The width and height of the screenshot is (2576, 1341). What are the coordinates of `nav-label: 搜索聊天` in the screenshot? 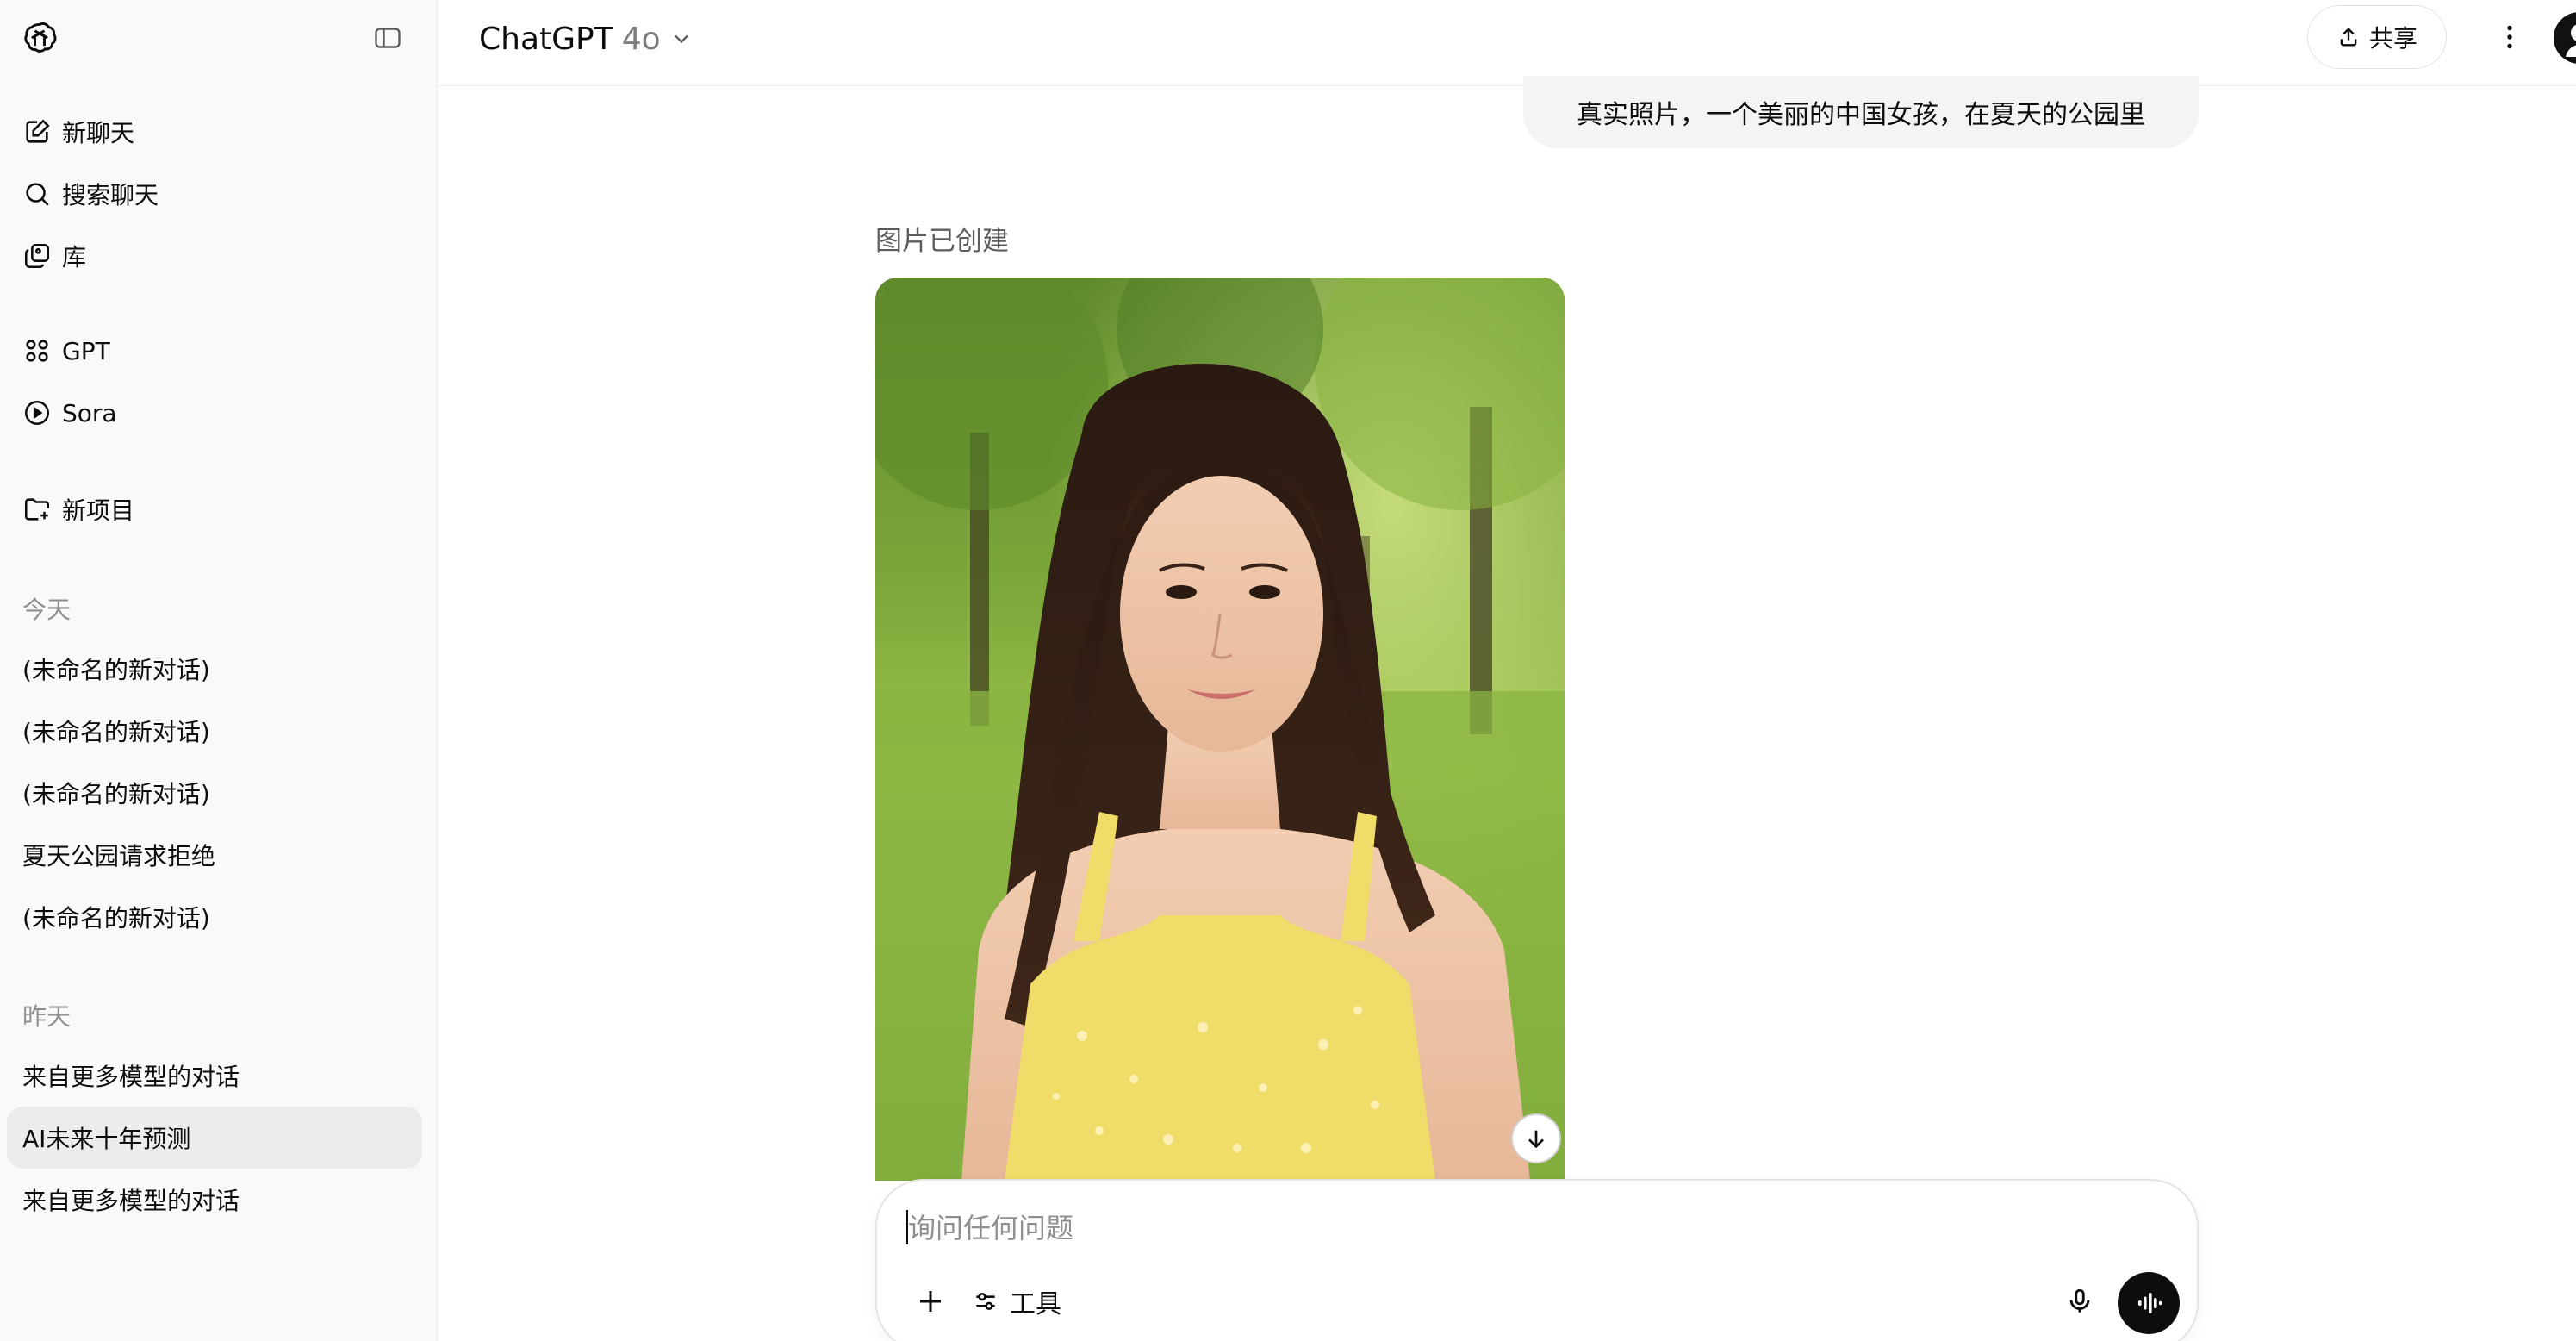 It's located at (111, 195).